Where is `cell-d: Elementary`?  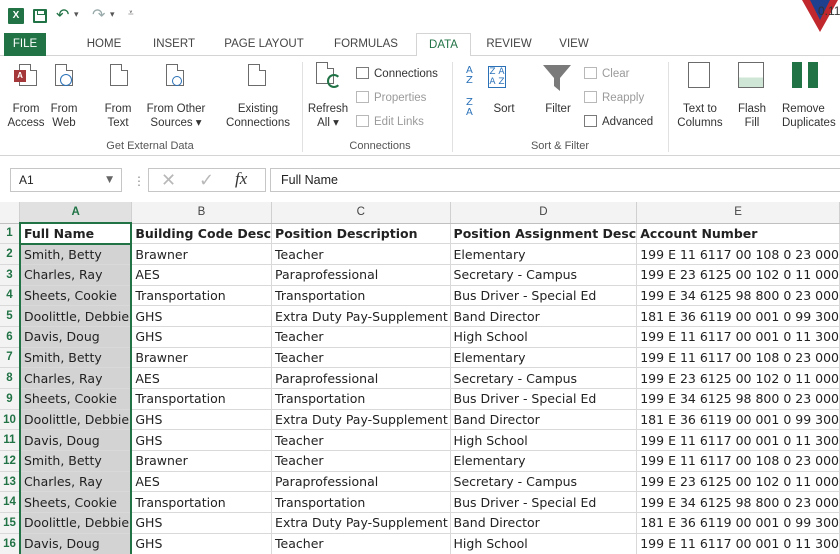 cell-d: Elementary is located at coordinates (544, 461).